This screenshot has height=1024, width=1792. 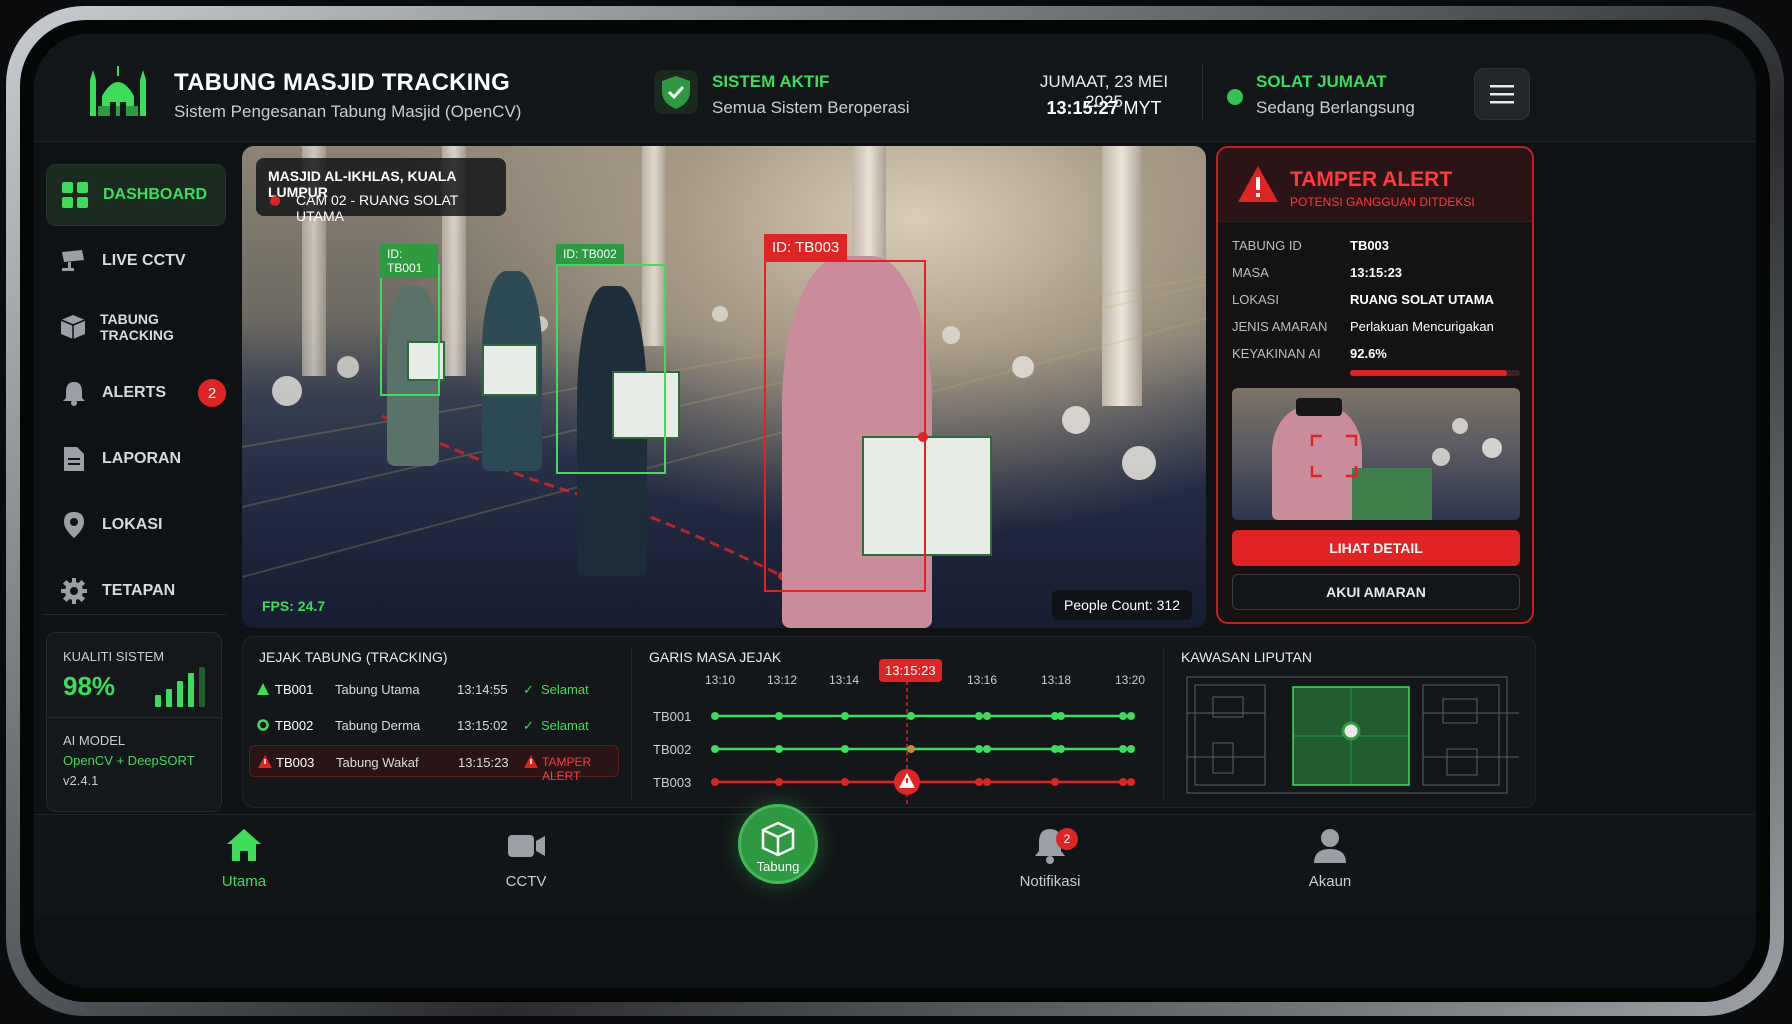 What do you see at coordinates (778, 866) in the screenshot?
I see `nav-label: Tabung` at bounding box center [778, 866].